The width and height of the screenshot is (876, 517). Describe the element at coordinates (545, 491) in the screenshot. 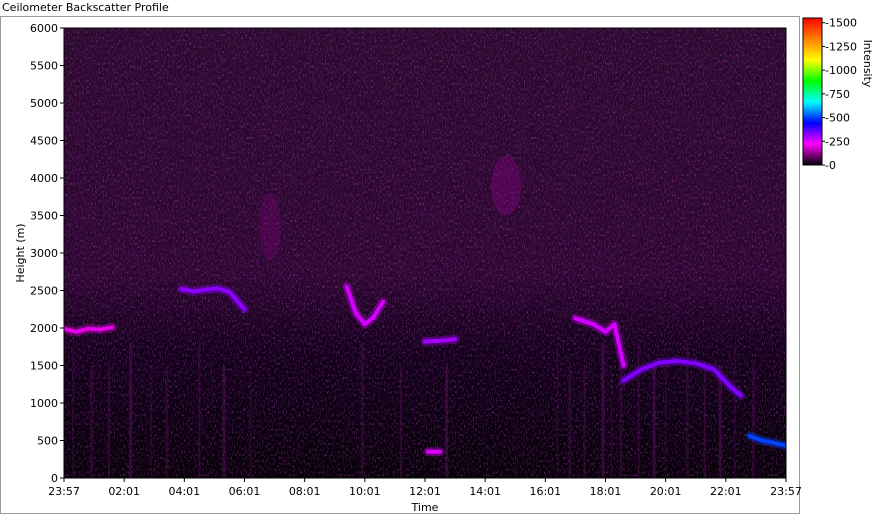

I see `x-tick-label: 16:01` at that location.